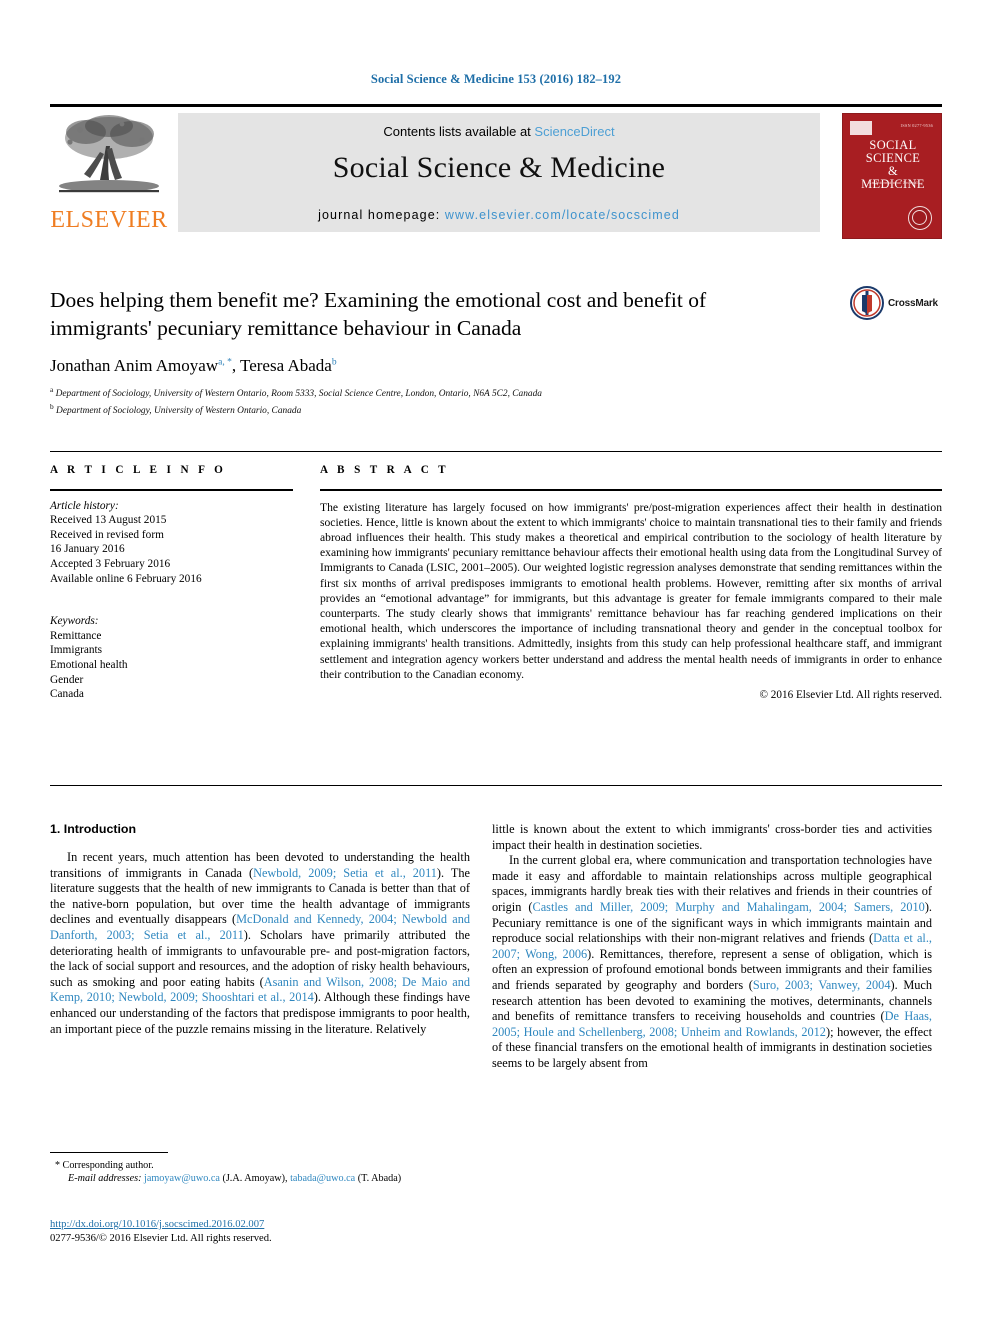  I want to click on email-link: tabada@uwo.ca, so click(322, 1178).